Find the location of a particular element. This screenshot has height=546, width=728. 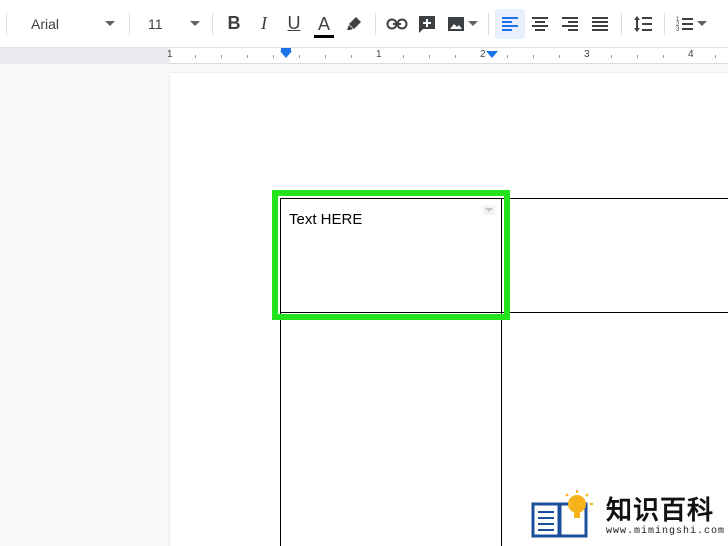

align-center-icon is located at coordinates (540, 23).